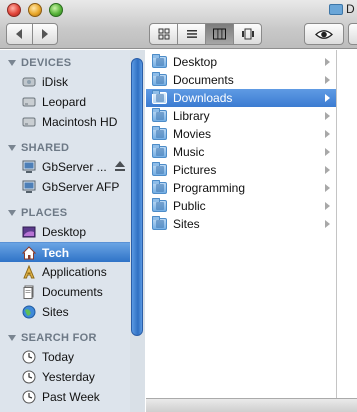  Describe the element at coordinates (56, 10) in the screenshot. I see `zoom-window-button` at that location.